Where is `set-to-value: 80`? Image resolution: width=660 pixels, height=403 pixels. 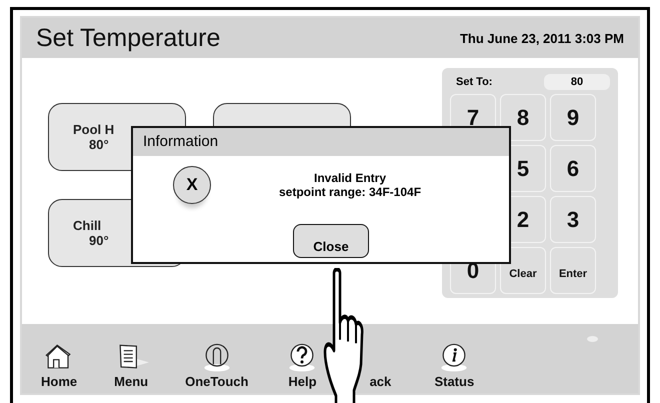
set-to-value: 80 is located at coordinates (577, 82).